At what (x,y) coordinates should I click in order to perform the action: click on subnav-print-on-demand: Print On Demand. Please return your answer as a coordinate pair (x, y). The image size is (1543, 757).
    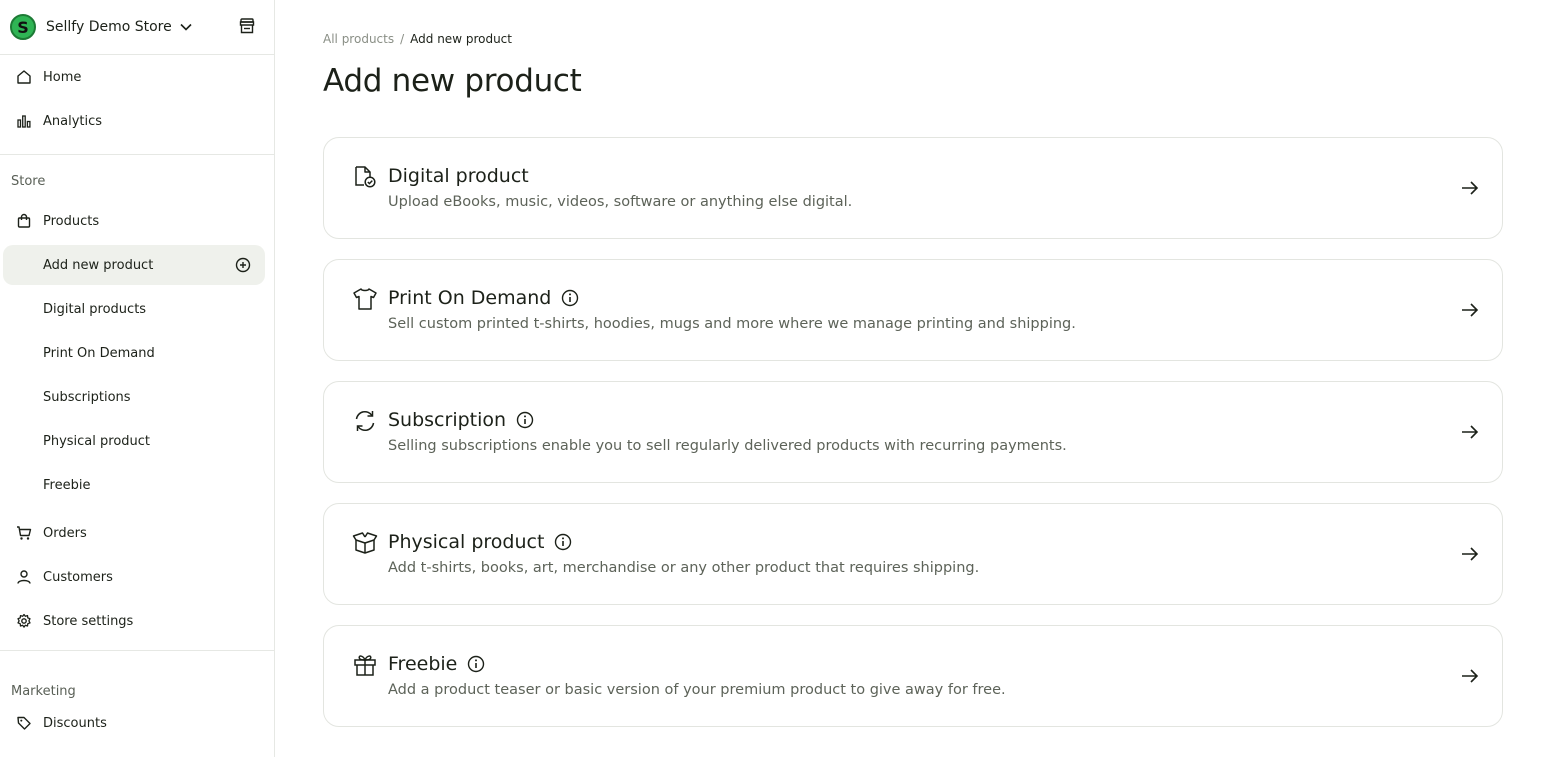
    Looking at the image, I should click on (137, 353).